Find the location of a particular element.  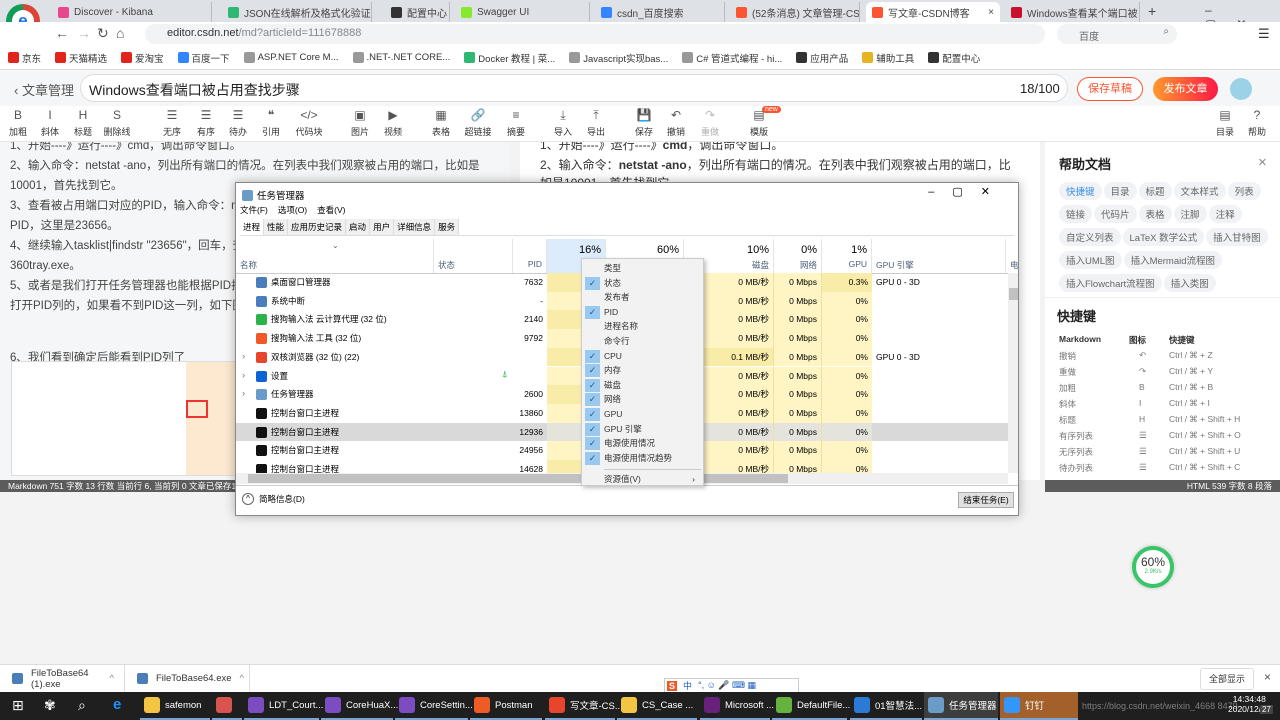

toolbar-视频: ▶ 视频 is located at coordinates (393, 123).